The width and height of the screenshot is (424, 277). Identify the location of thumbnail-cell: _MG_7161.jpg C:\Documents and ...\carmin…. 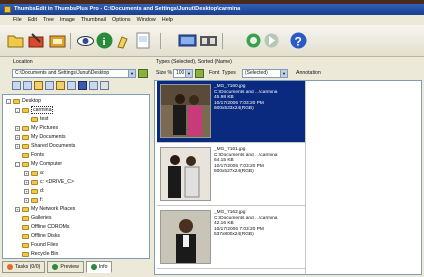
(231, 175).